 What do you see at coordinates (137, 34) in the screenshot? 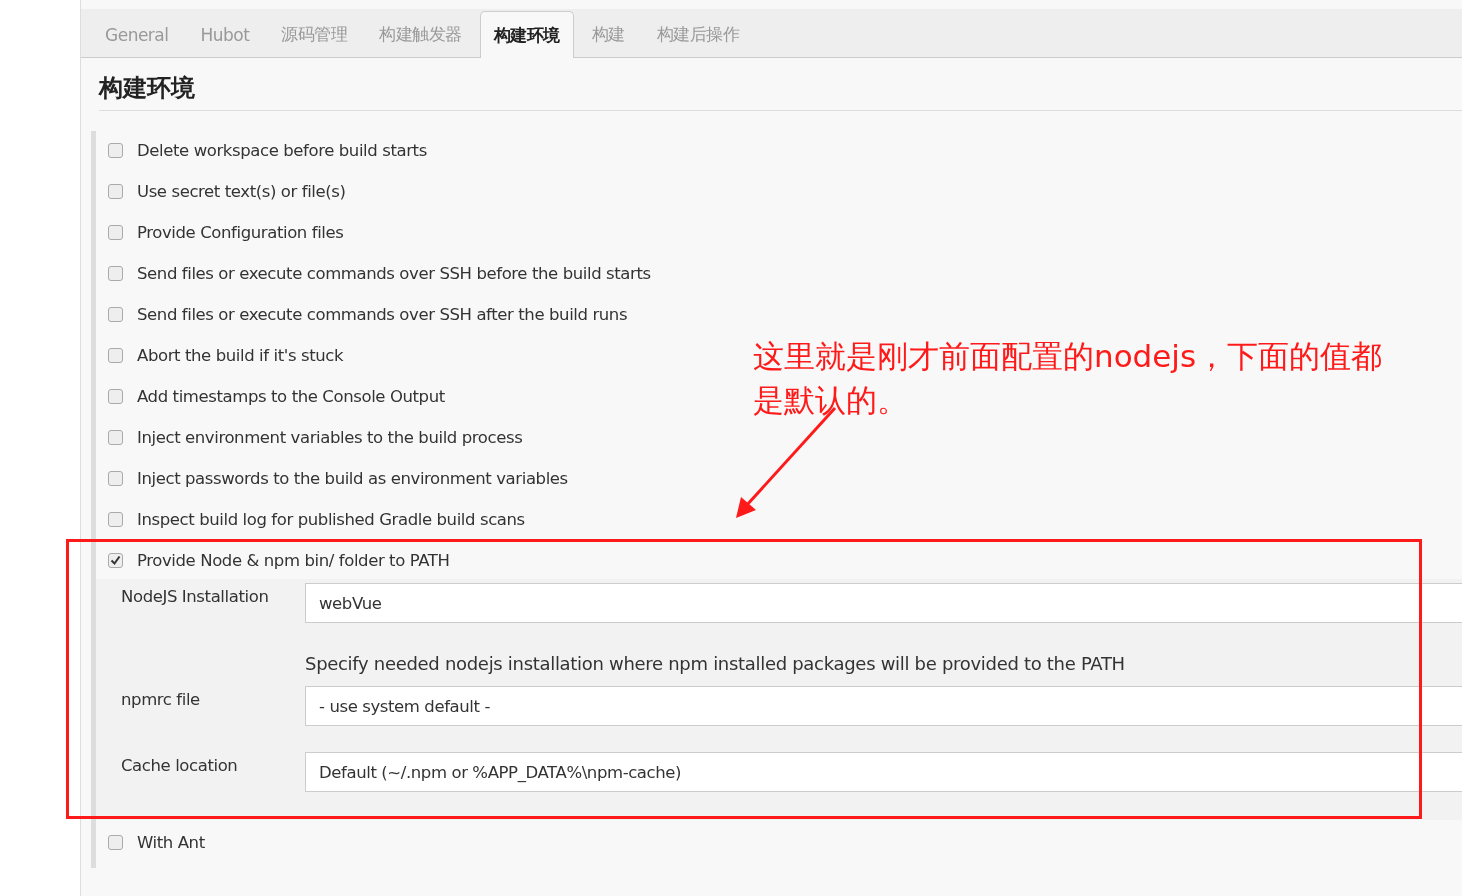
I see `tab: General` at bounding box center [137, 34].